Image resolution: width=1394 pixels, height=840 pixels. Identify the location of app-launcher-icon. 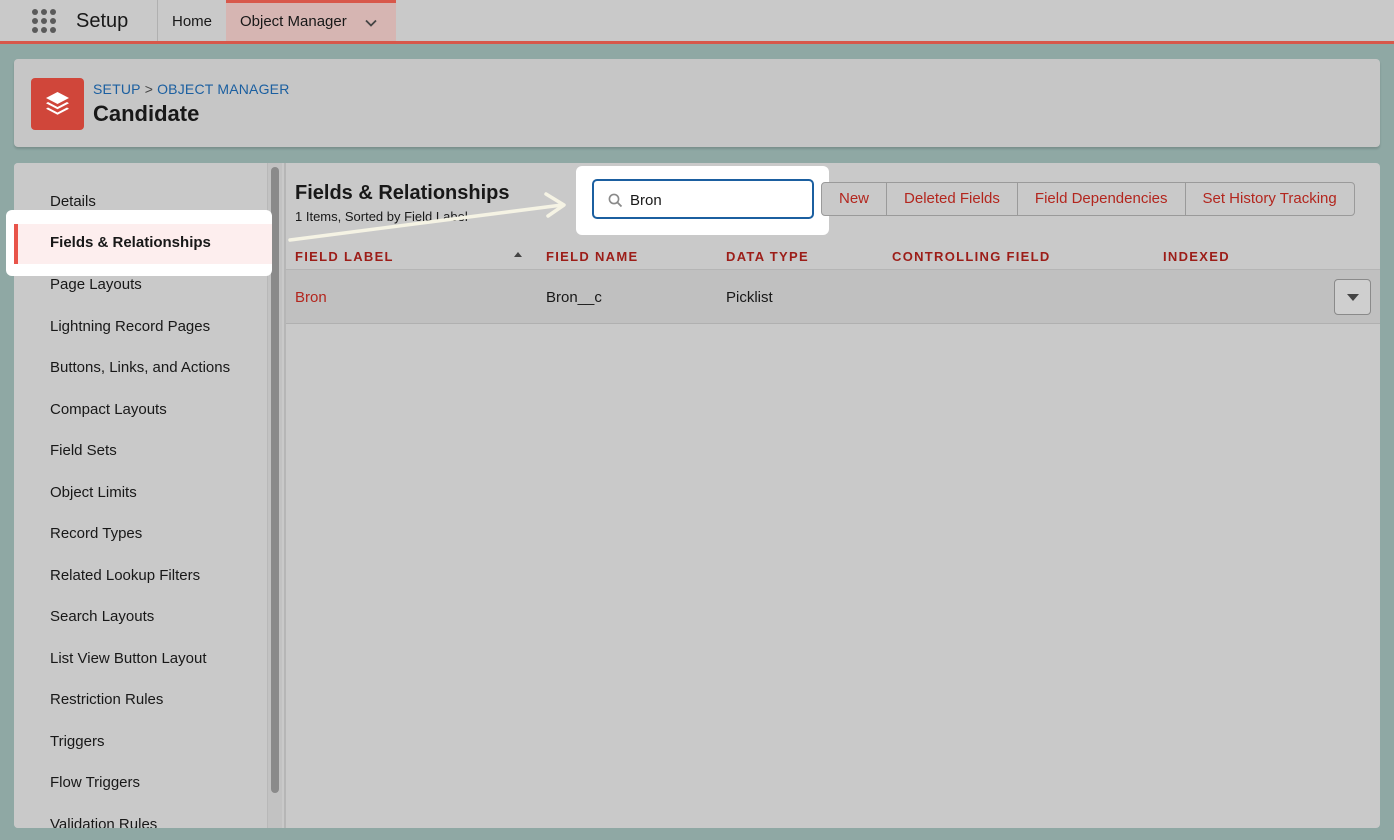
(44, 21).